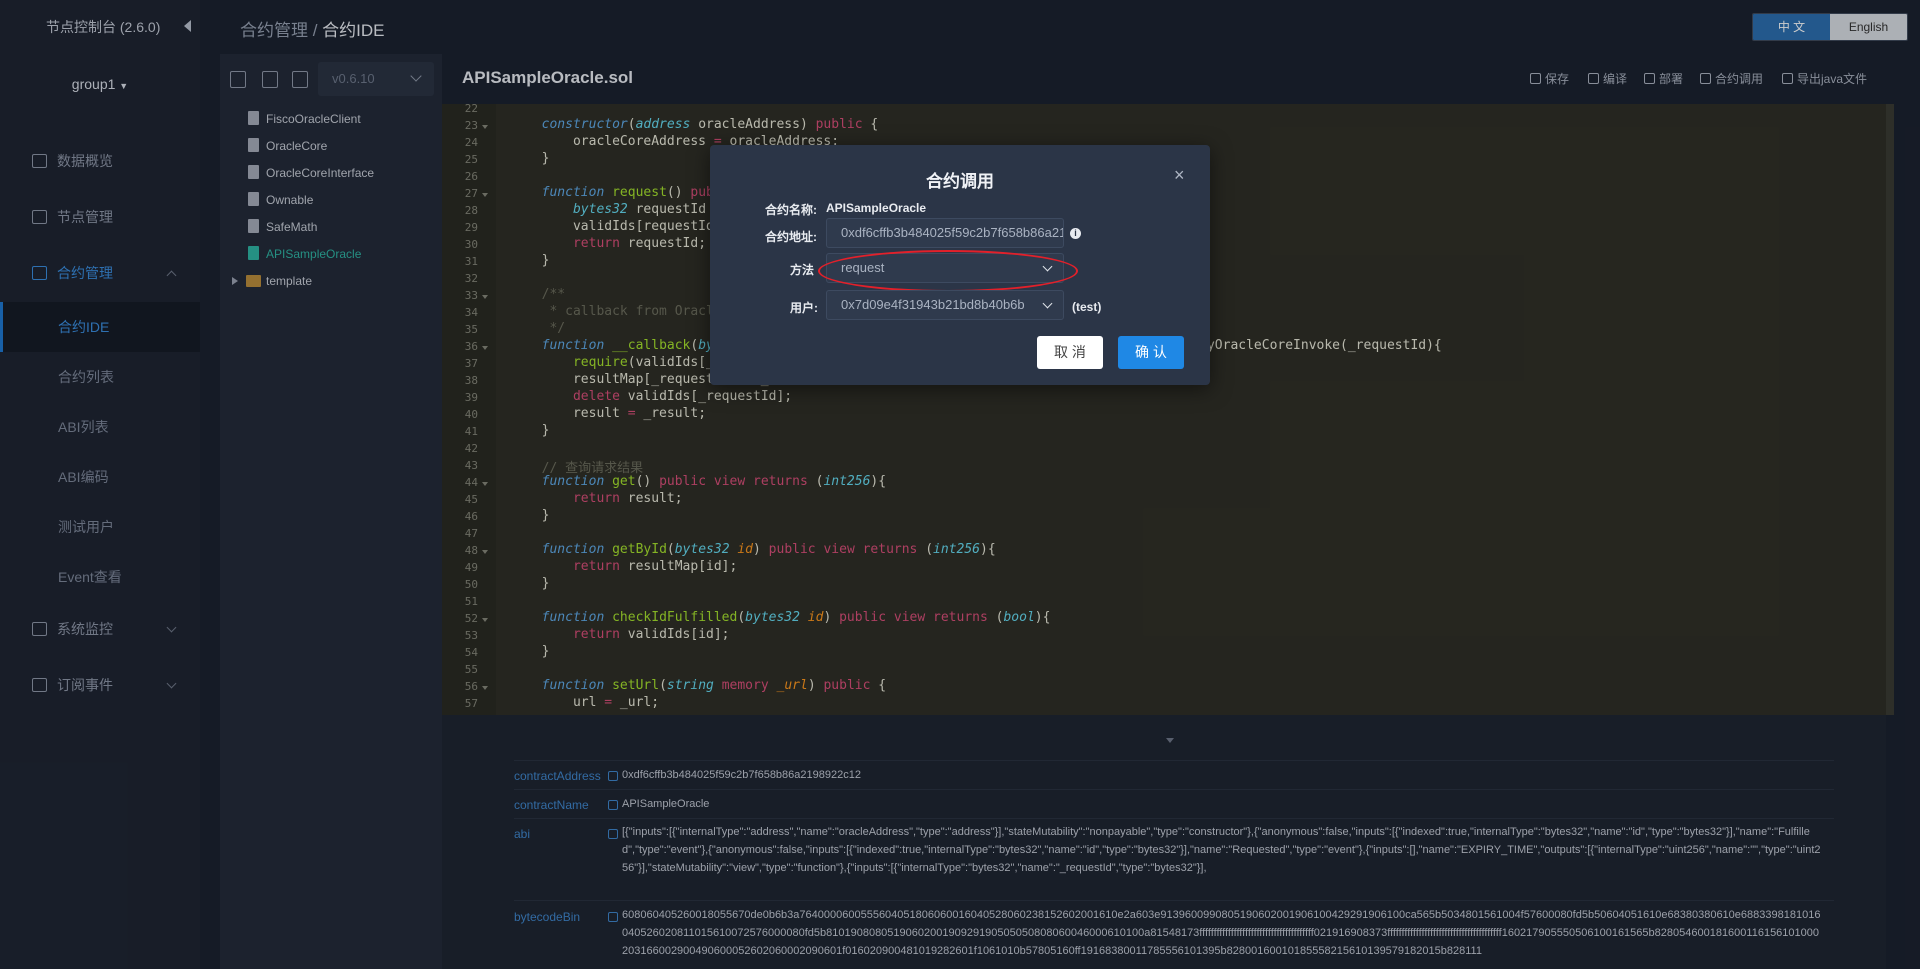 The width and height of the screenshot is (1920, 969). I want to click on info-icon: i, so click(1075, 233).